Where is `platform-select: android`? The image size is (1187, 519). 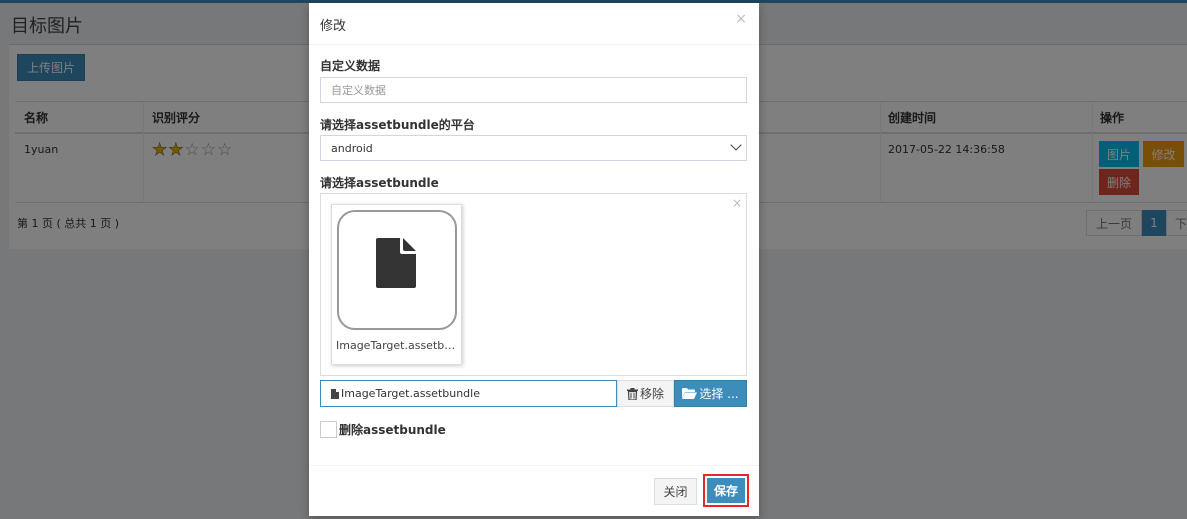 platform-select: android is located at coordinates (533, 148).